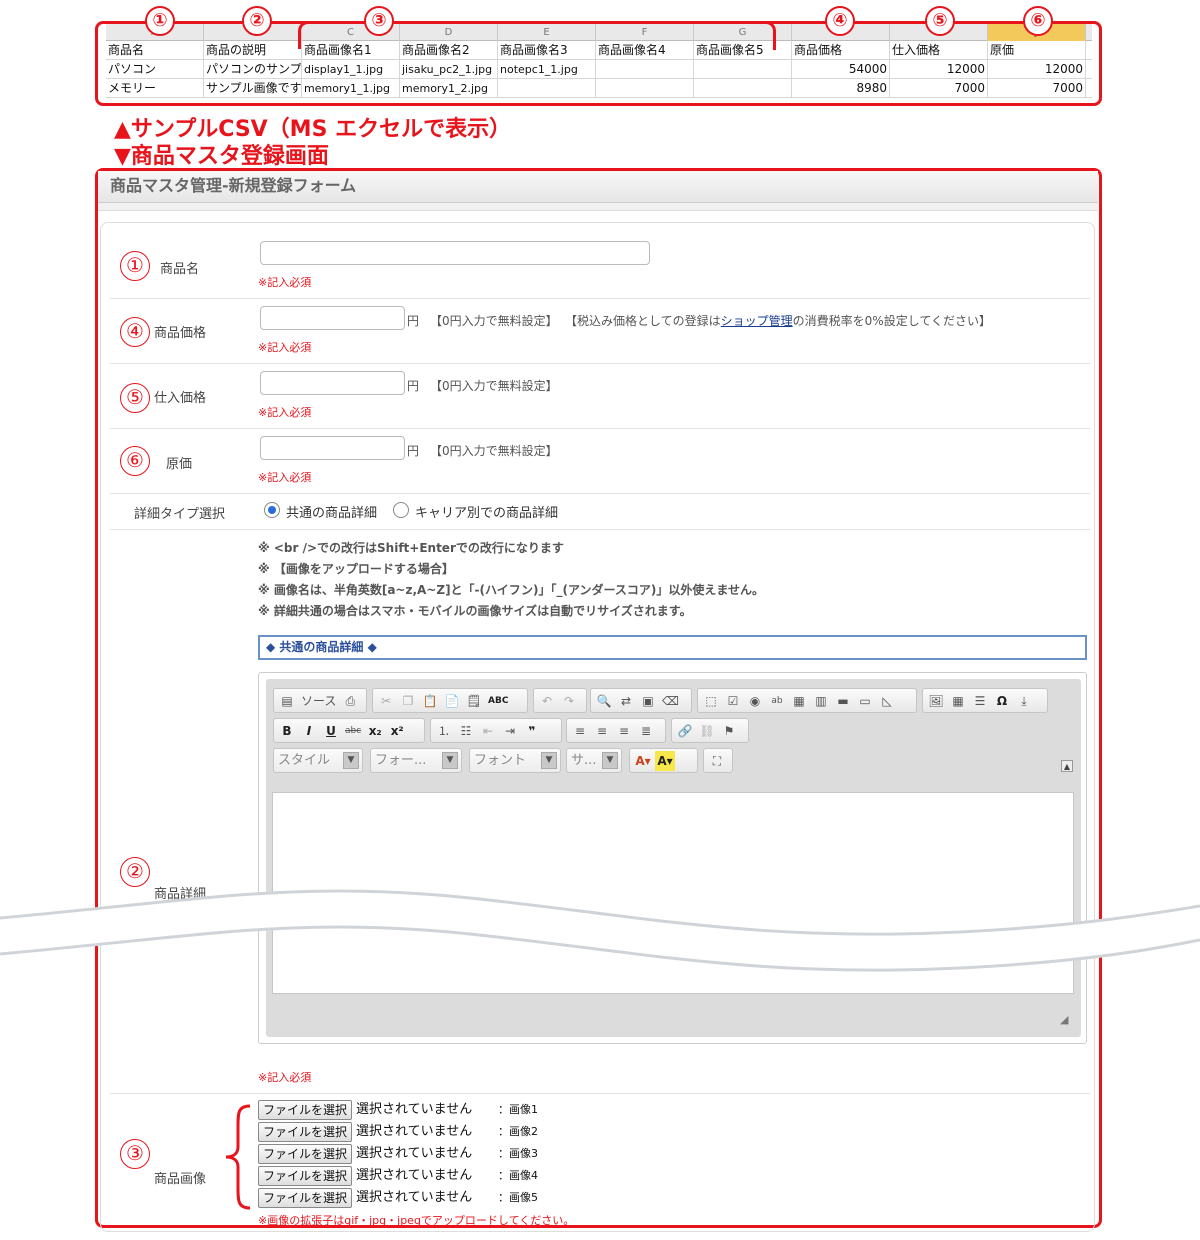 This screenshot has width=1200, height=1240. Describe the element at coordinates (135, 461) in the screenshot. I see `num-circle-6: ⑥` at that location.